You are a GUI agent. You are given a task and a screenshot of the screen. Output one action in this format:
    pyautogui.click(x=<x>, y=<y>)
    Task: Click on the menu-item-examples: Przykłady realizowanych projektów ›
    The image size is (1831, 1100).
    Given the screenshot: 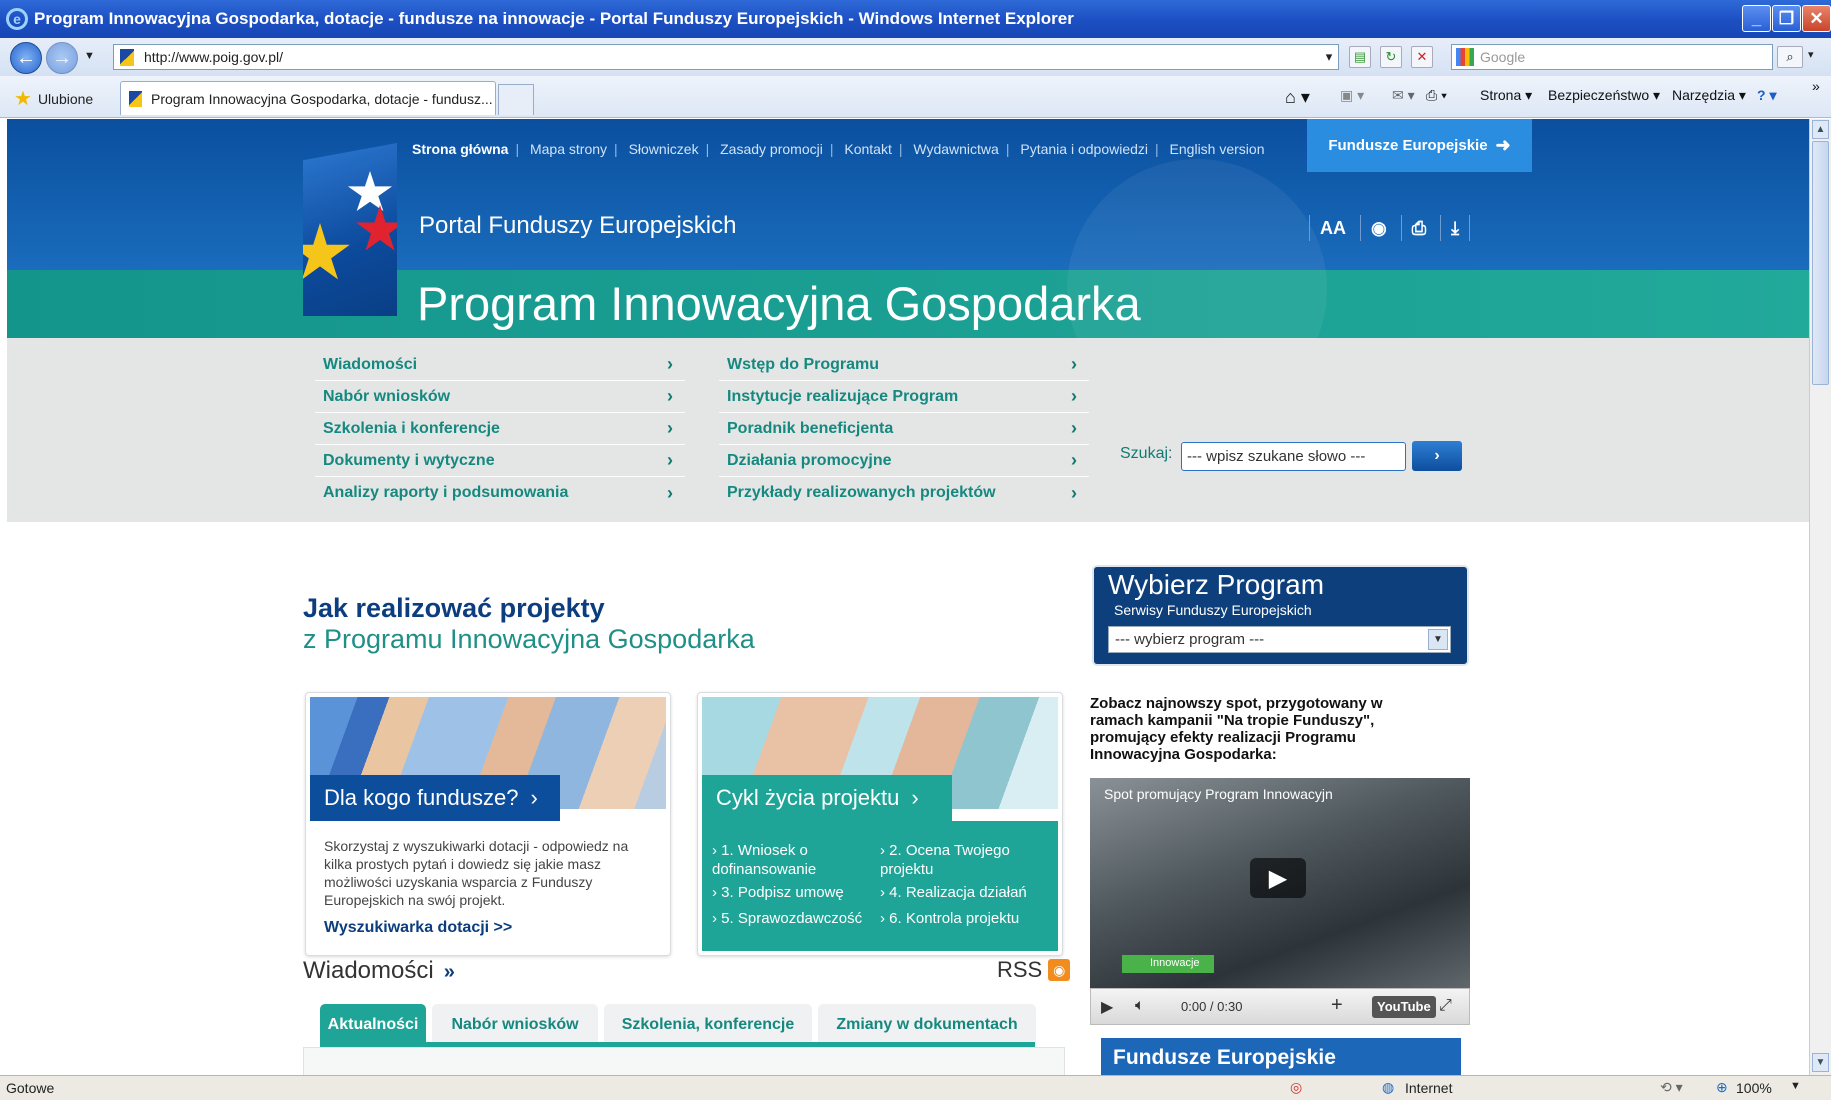 What is the action you would take?
    pyautogui.click(x=904, y=493)
    